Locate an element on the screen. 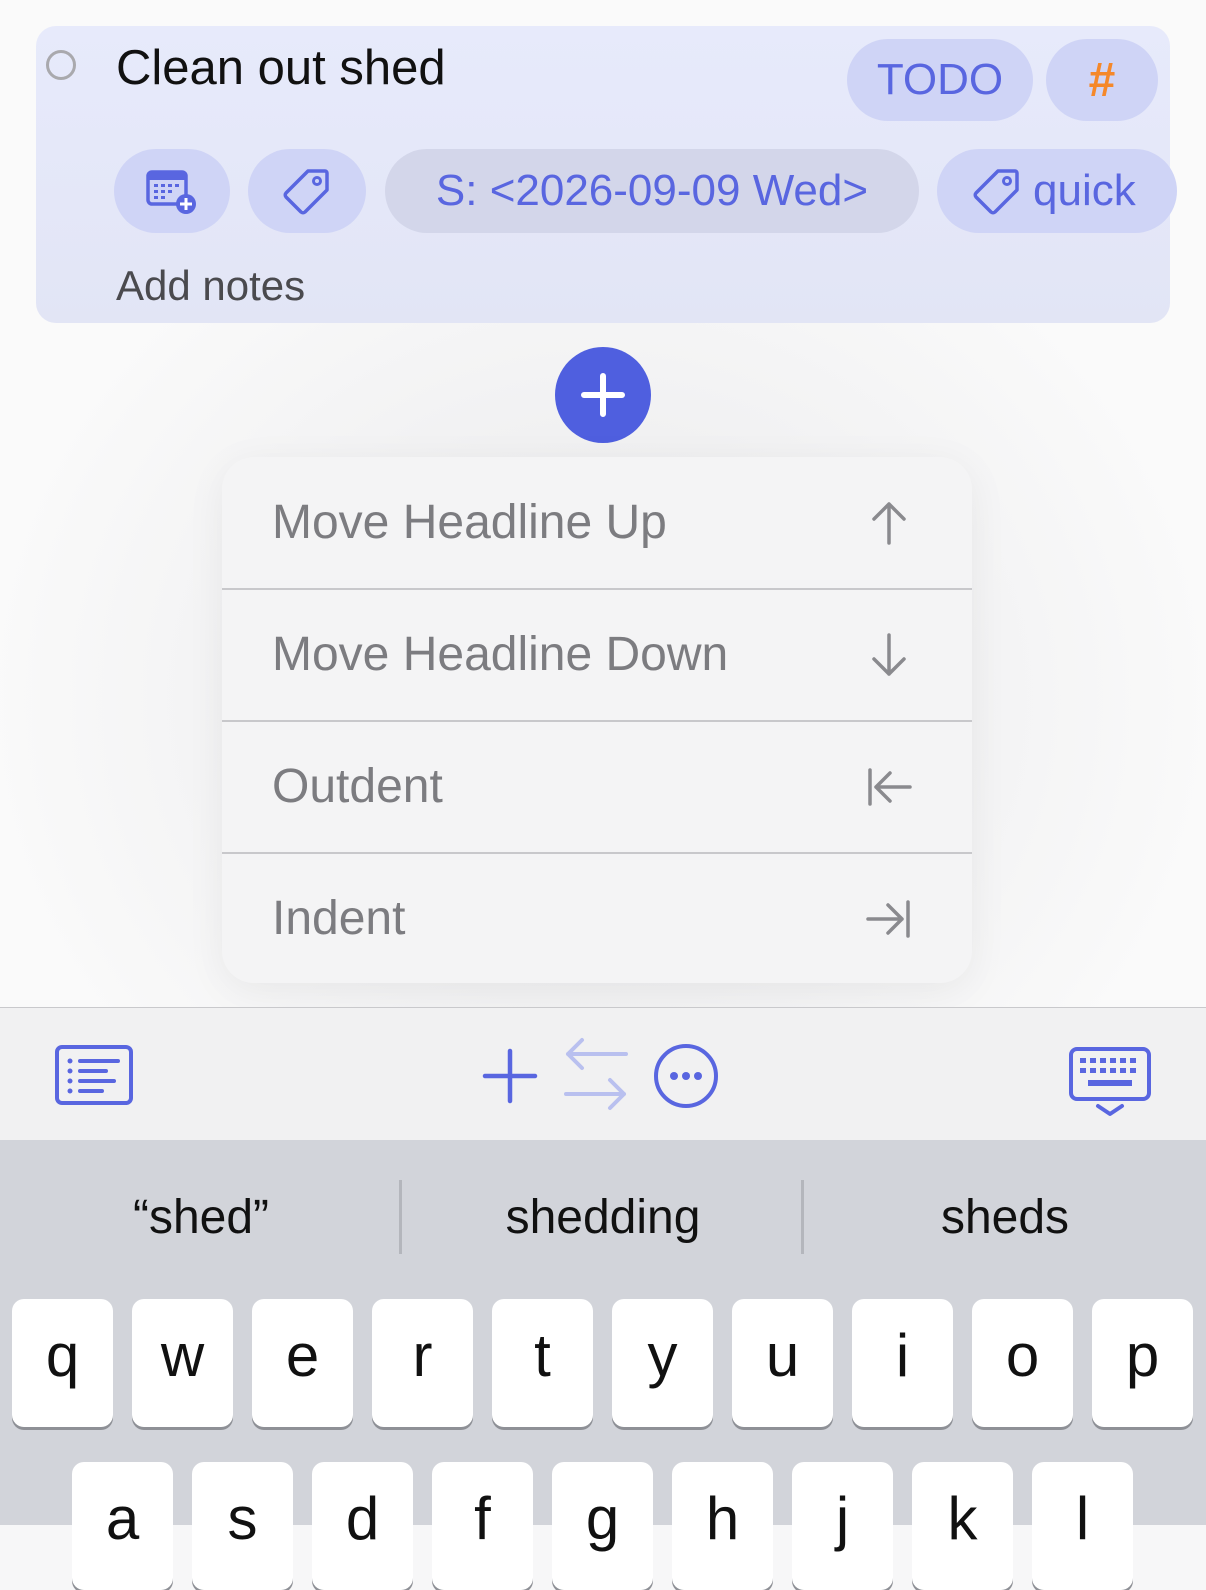 The height and width of the screenshot is (1590, 1206). priority-button: # is located at coordinates (1102, 80).